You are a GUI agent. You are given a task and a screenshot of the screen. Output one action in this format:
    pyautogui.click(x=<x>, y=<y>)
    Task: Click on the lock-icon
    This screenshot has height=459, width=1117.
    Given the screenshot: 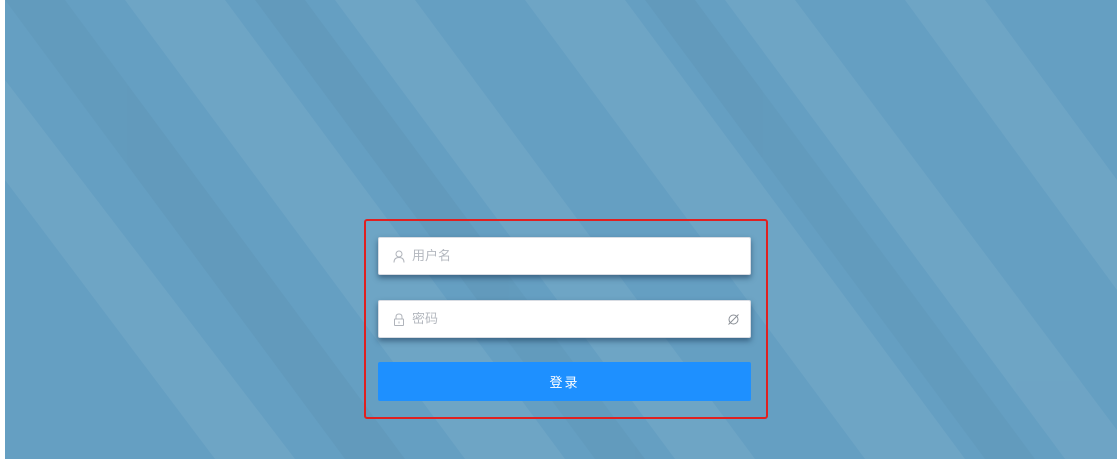 What is the action you would take?
    pyautogui.click(x=399, y=319)
    